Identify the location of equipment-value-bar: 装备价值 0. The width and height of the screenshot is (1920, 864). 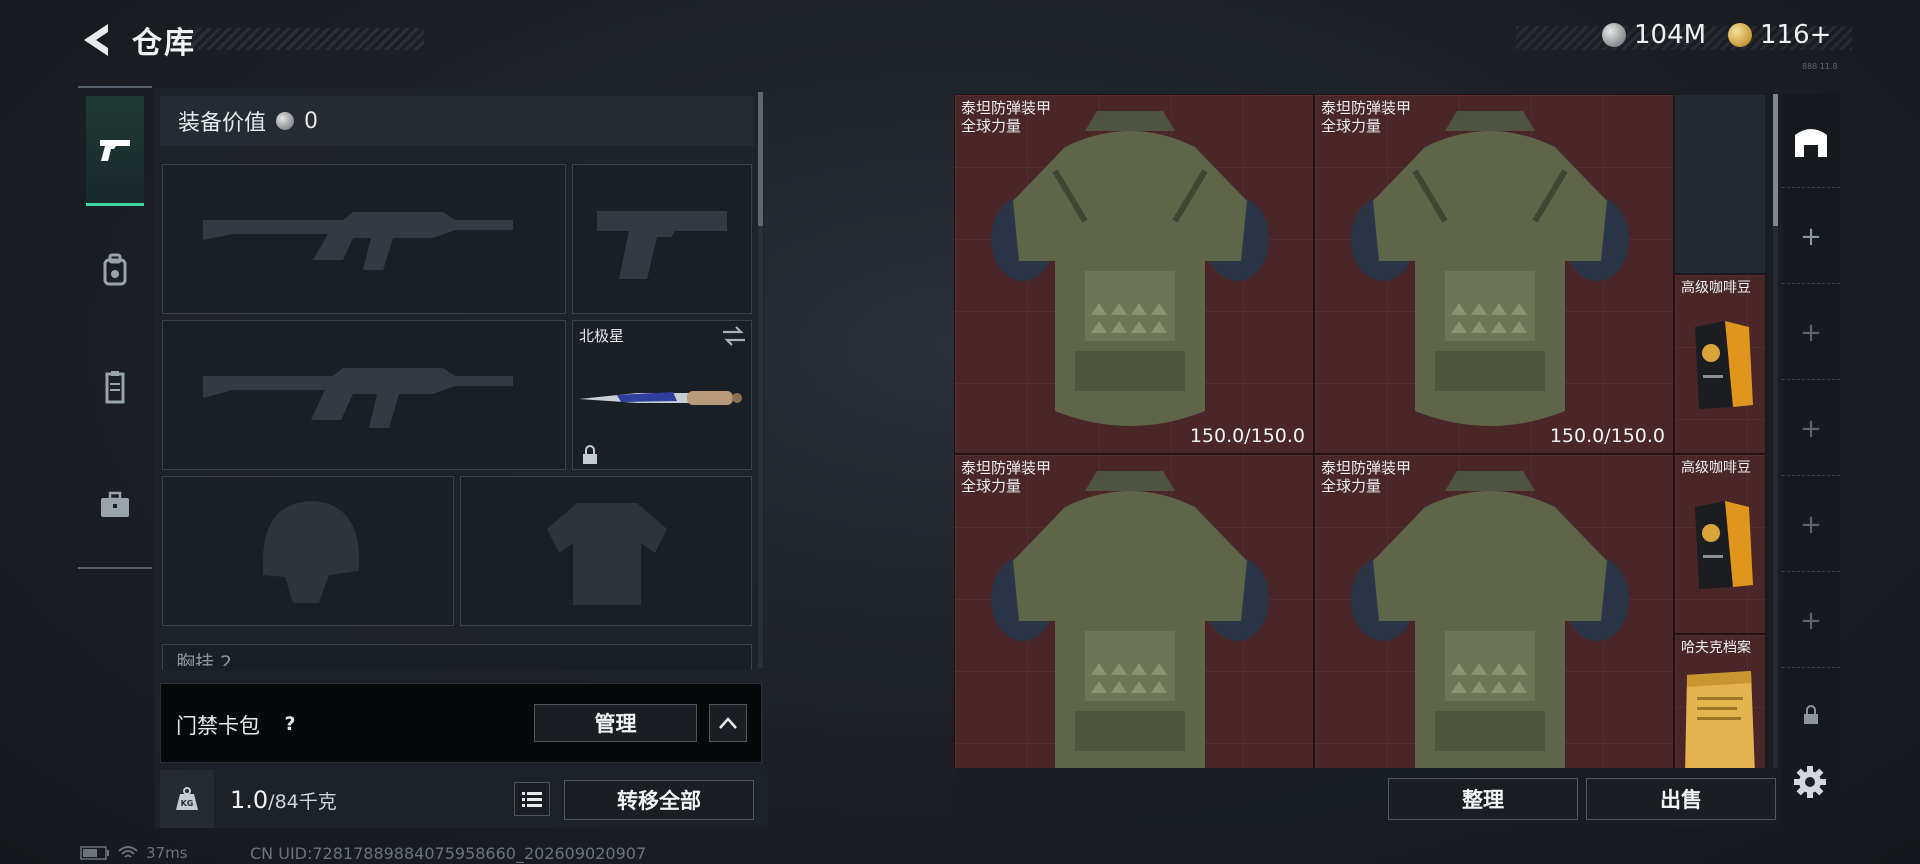
(457, 121).